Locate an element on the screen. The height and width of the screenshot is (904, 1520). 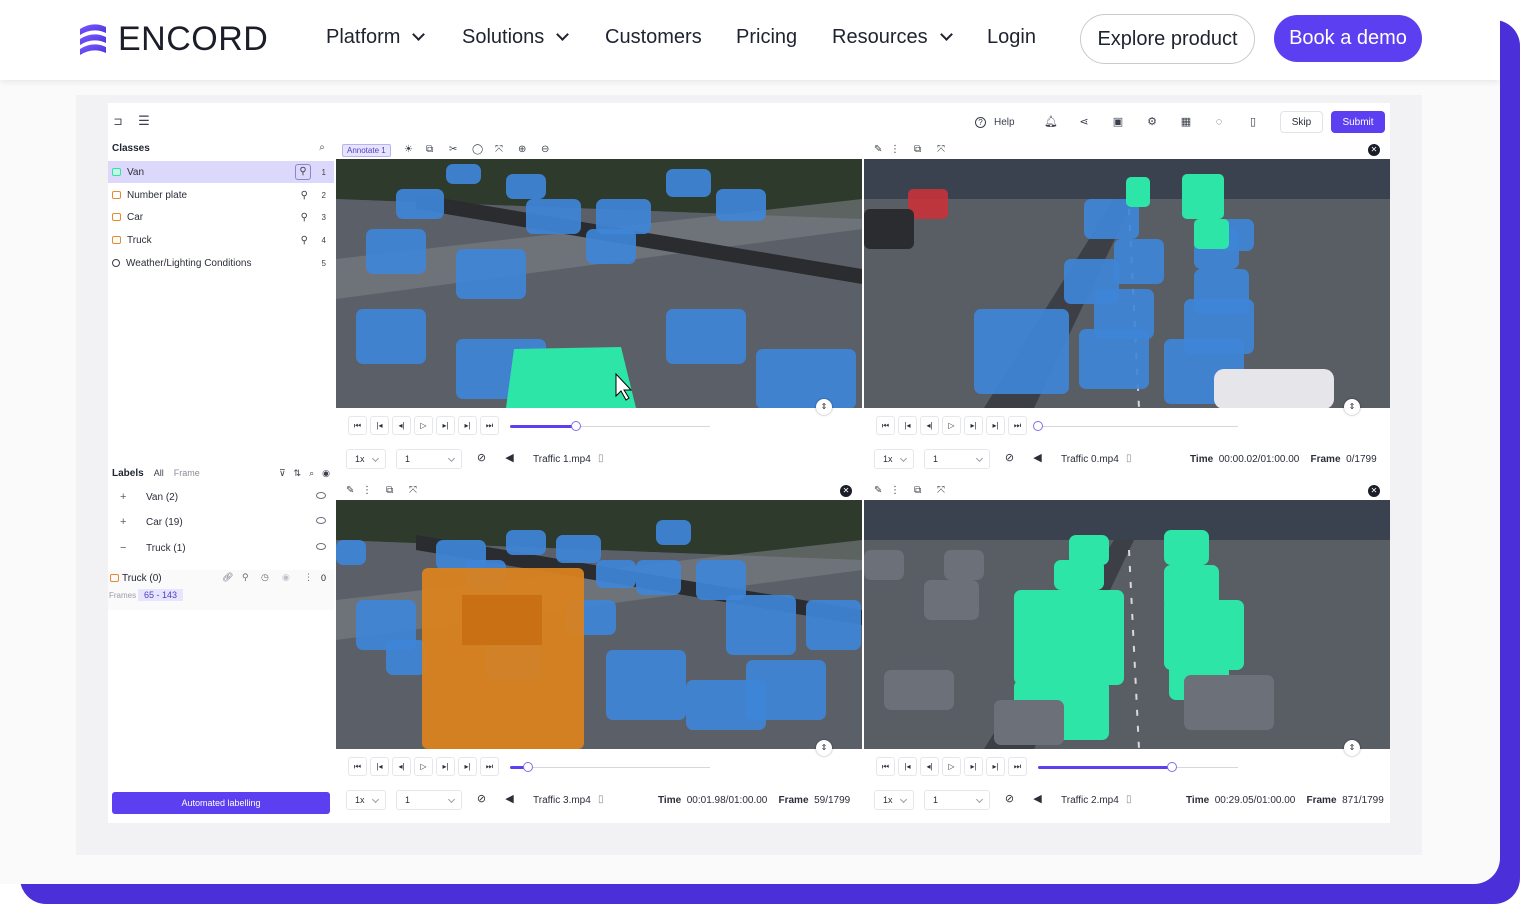
frames-range: 65 - 143 is located at coordinates (161, 595).